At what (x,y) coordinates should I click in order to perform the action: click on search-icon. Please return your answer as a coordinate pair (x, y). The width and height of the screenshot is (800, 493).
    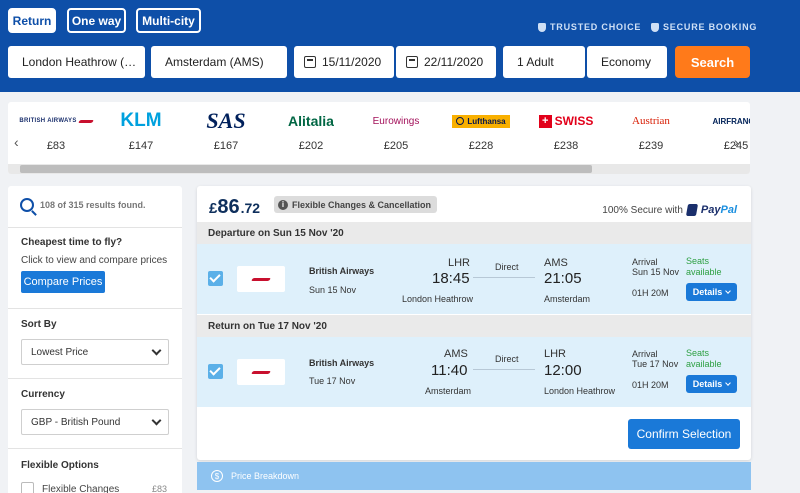
    Looking at the image, I should click on (27, 205).